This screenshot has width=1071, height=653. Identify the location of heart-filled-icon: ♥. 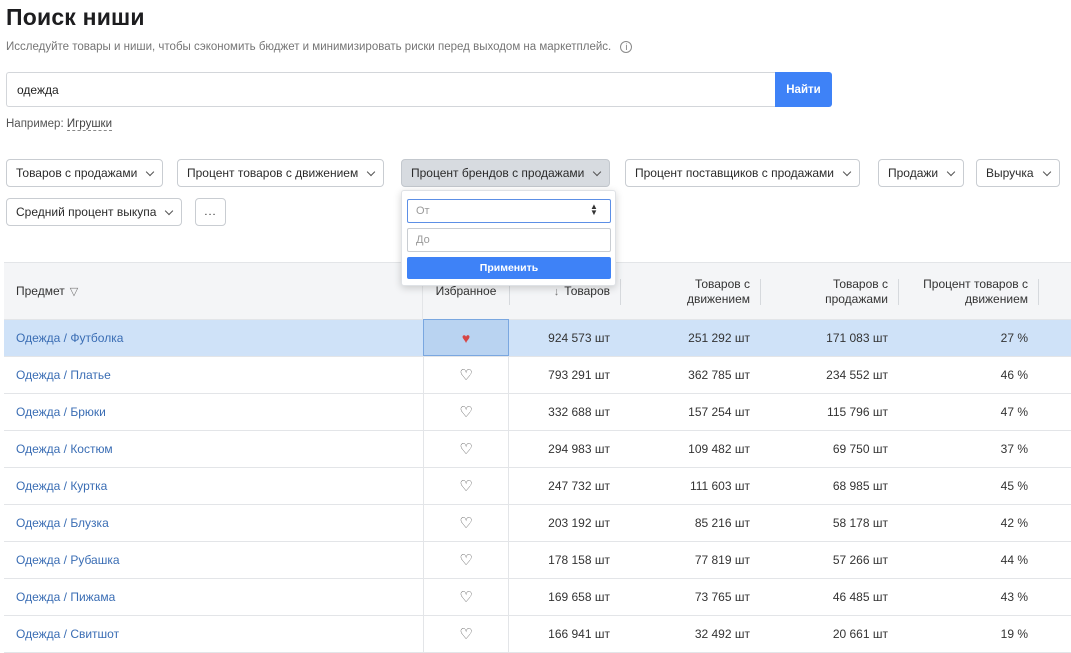
(466, 338).